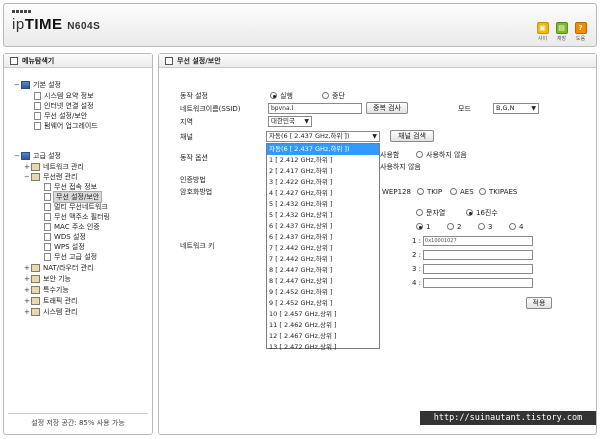  What do you see at coordinates (516, 108) in the screenshot?
I see `mode-select: B,G,N ▼` at bounding box center [516, 108].